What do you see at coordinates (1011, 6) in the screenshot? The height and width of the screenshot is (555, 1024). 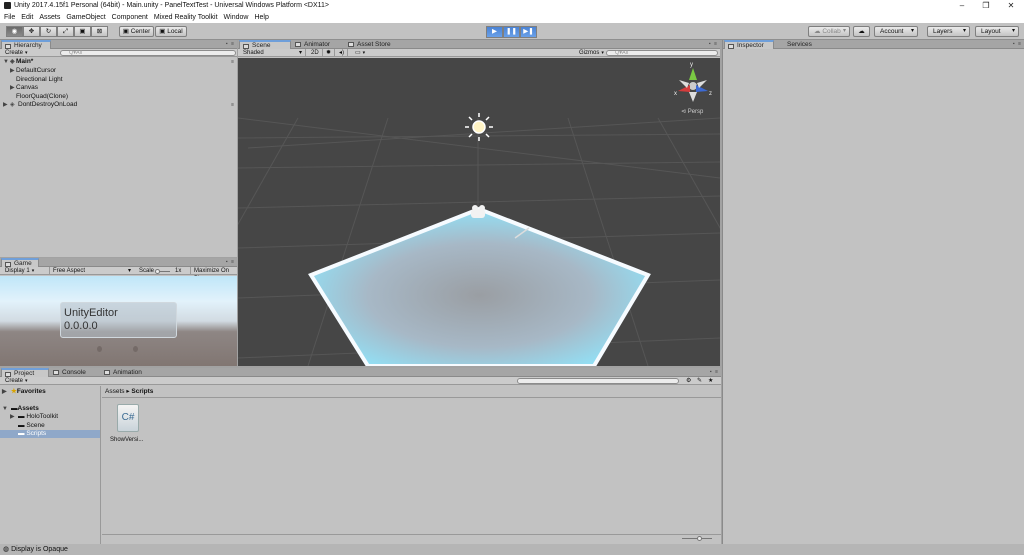 I see `close-button: ✕` at bounding box center [1011, 6].